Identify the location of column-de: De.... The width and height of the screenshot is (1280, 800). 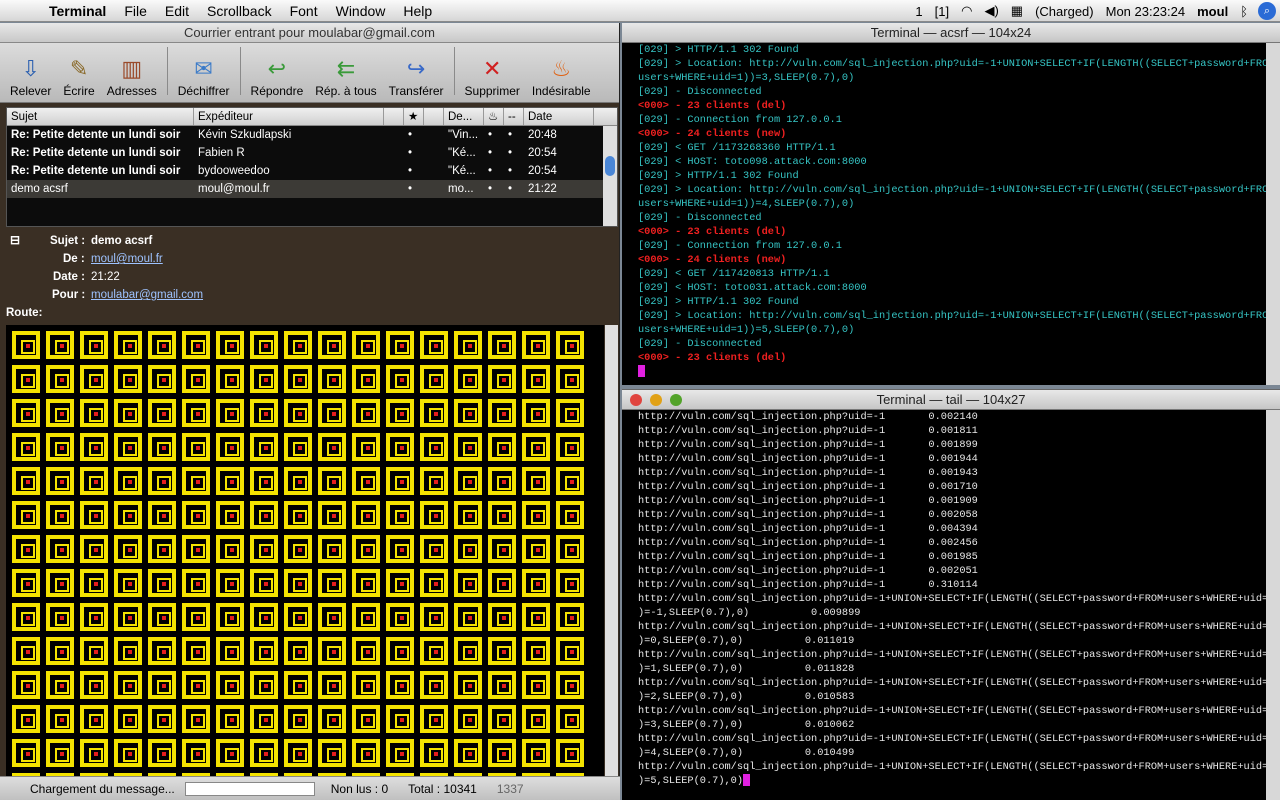
(464, 116).